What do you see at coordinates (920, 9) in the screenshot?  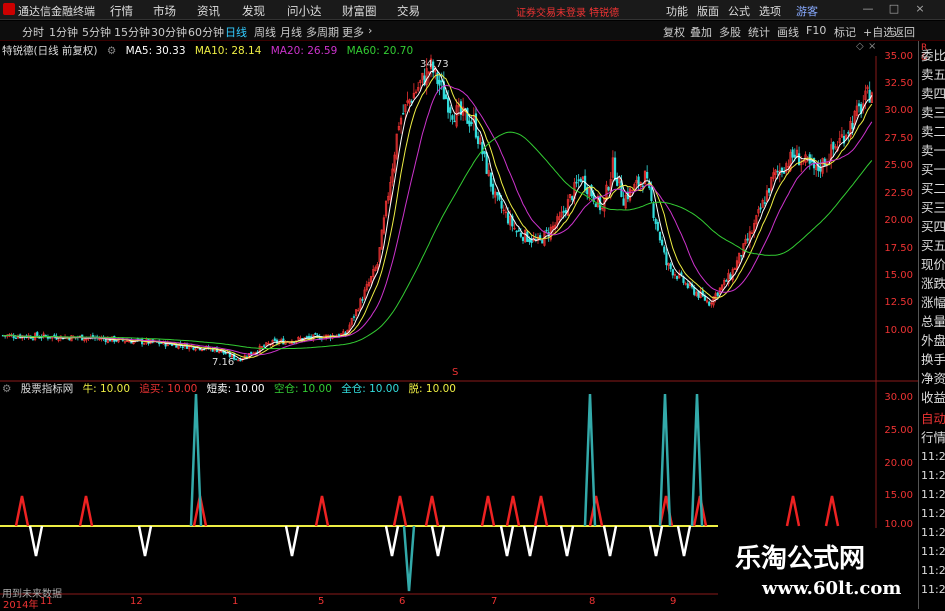 I see `close-button: ×` at bounding box center [920, 9].